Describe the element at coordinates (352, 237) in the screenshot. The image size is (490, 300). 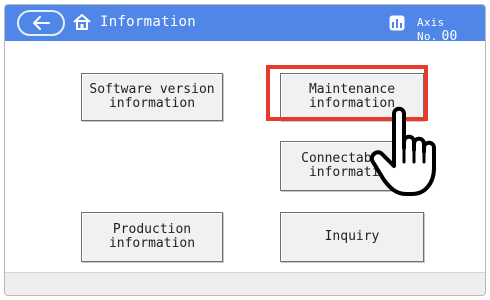
I see `inquiry-button: Inquiry` at that location.